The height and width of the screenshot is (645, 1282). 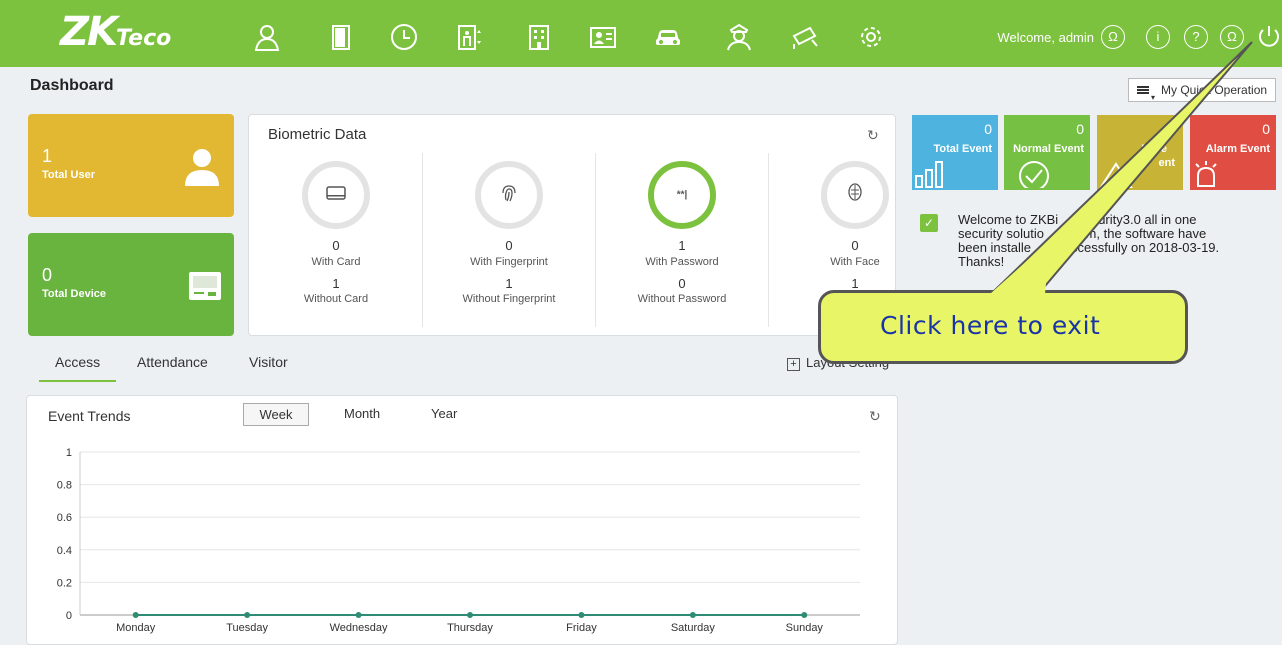 I want to click on camera-icon, so click(x=805, y=37).